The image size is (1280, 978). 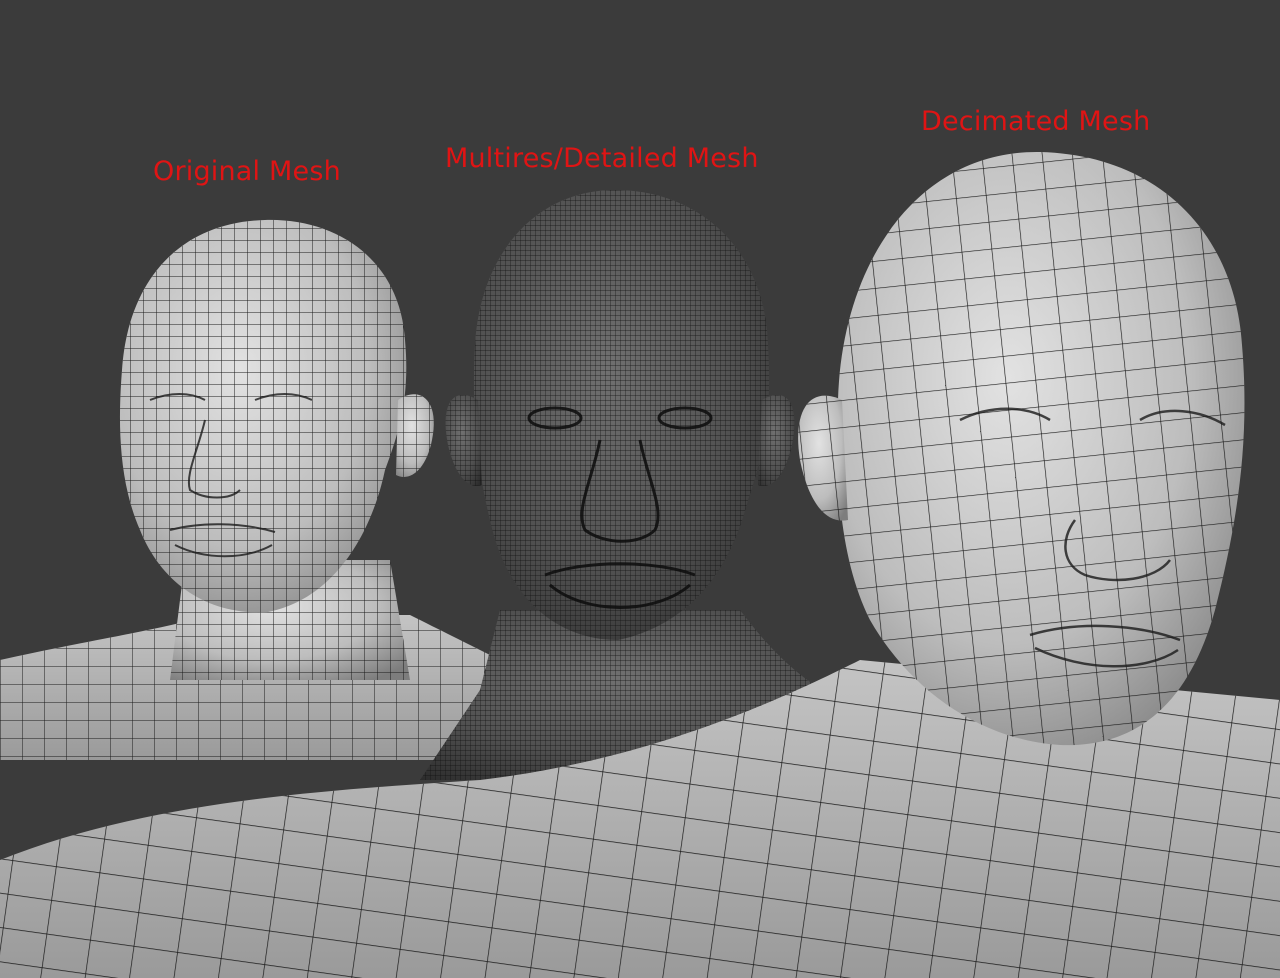 I want to click on label-original-mesh: Original Mesh, so click(x=247, y=171).